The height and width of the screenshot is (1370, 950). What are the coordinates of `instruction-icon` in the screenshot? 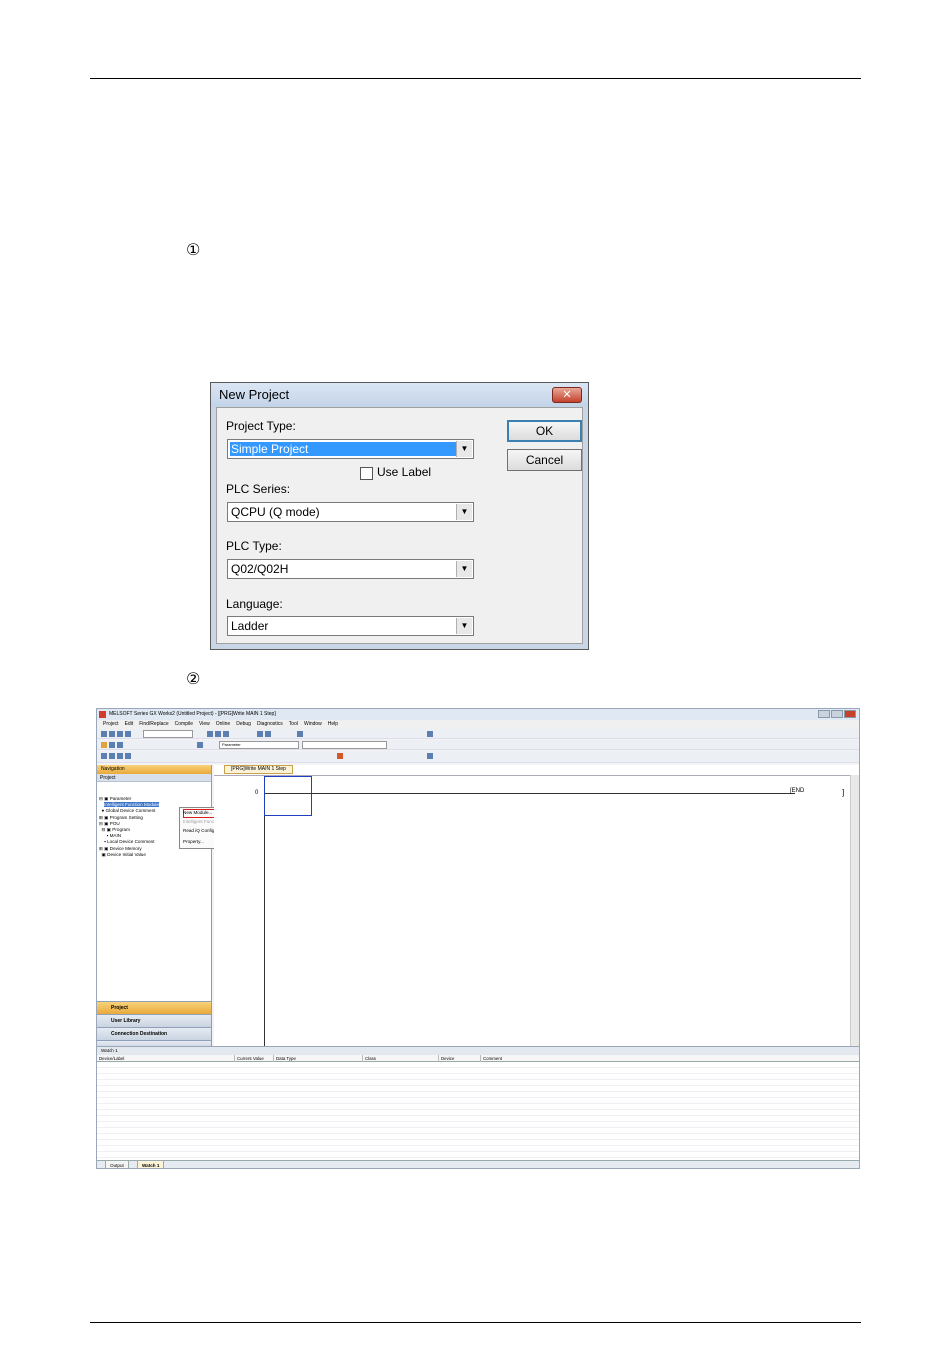 It's located at (128, 756).